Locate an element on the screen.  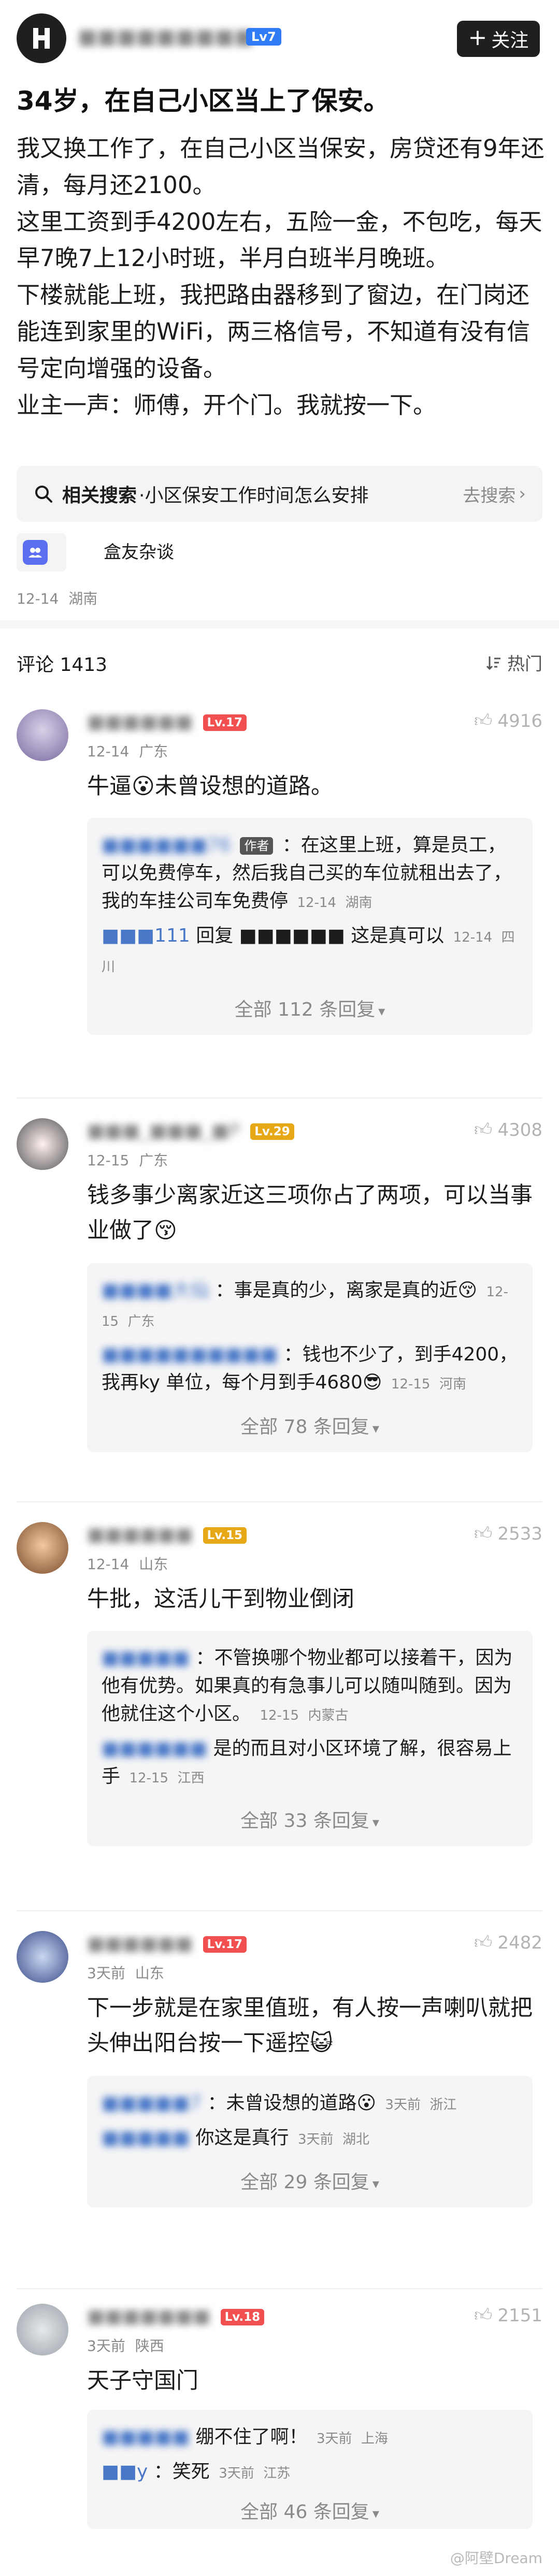
comment-text: 牛逼😮未曾设想的道路。 is located at coordinates (210, 786).